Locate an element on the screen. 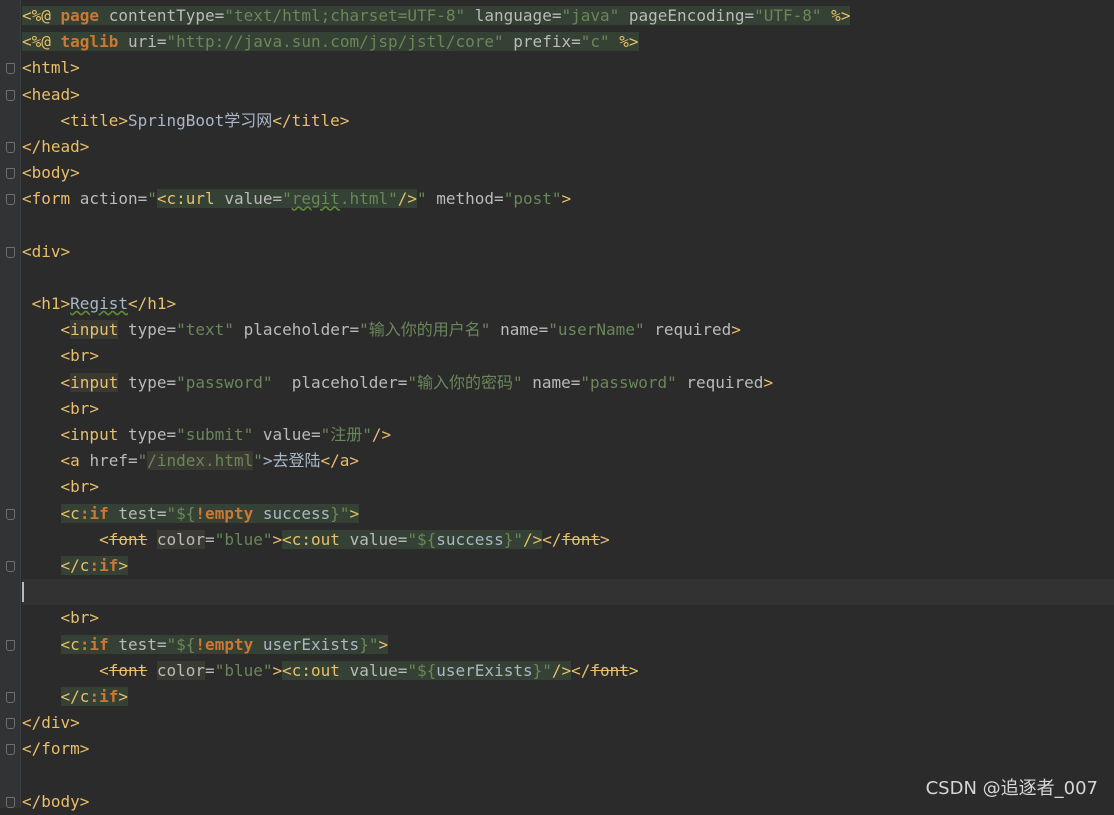  token: <%@ is located at coordinates (41, 42).